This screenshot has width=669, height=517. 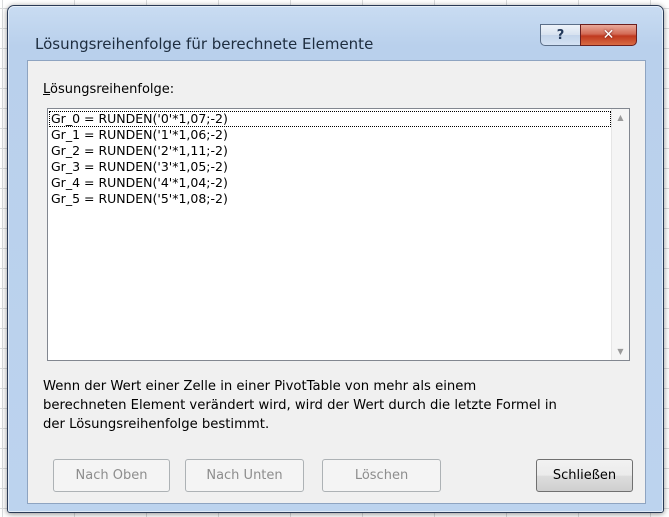 I want to click on list-item: Gr_1 = RUNDEN('1'*1,06;-2), so click(x=330, y=135).